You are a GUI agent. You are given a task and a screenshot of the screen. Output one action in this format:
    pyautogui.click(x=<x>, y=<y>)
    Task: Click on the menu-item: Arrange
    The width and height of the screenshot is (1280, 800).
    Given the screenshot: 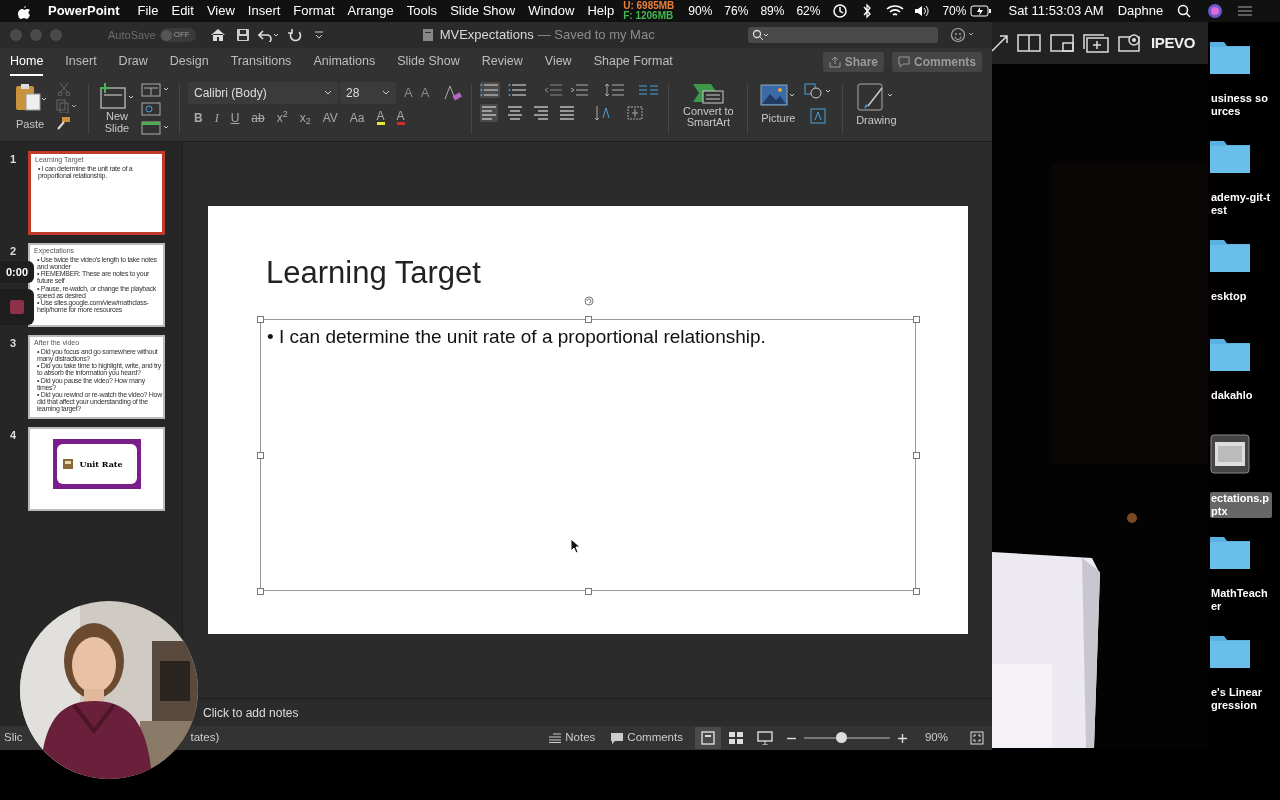 What is the action you would take?
    pyautogui.click(x=370, y=11)
    